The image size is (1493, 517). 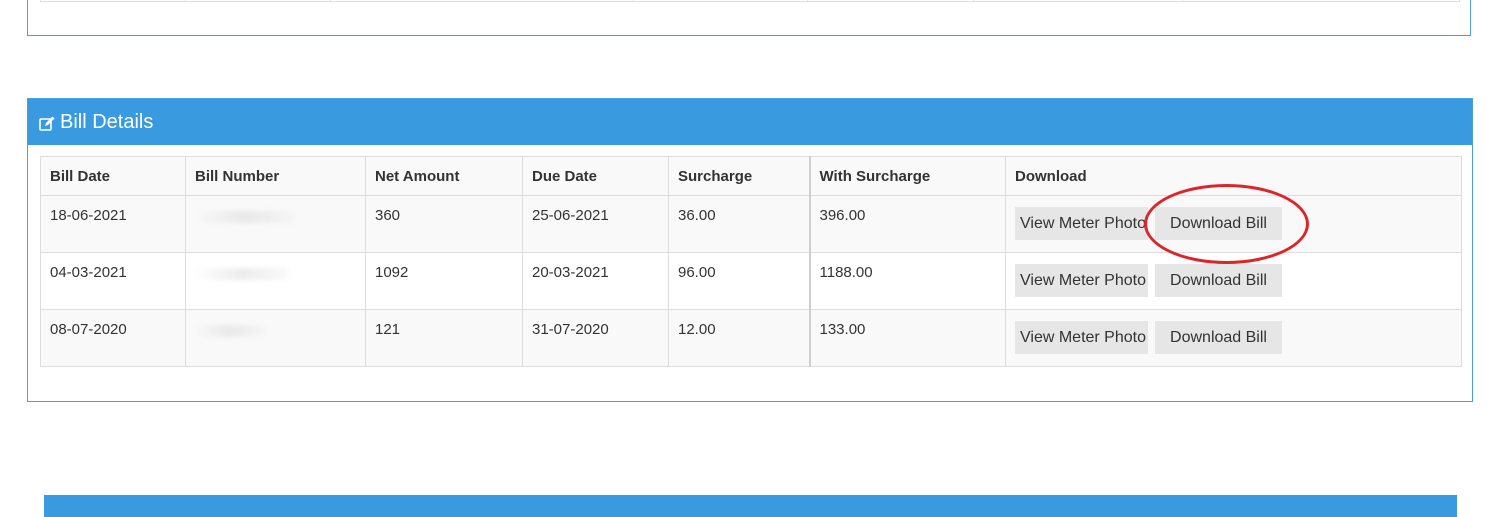 What do you see at coordinates (739, 338) in the screenshot?
I see `cell-surcharge: 12.00` at bounding box center [739, 338].